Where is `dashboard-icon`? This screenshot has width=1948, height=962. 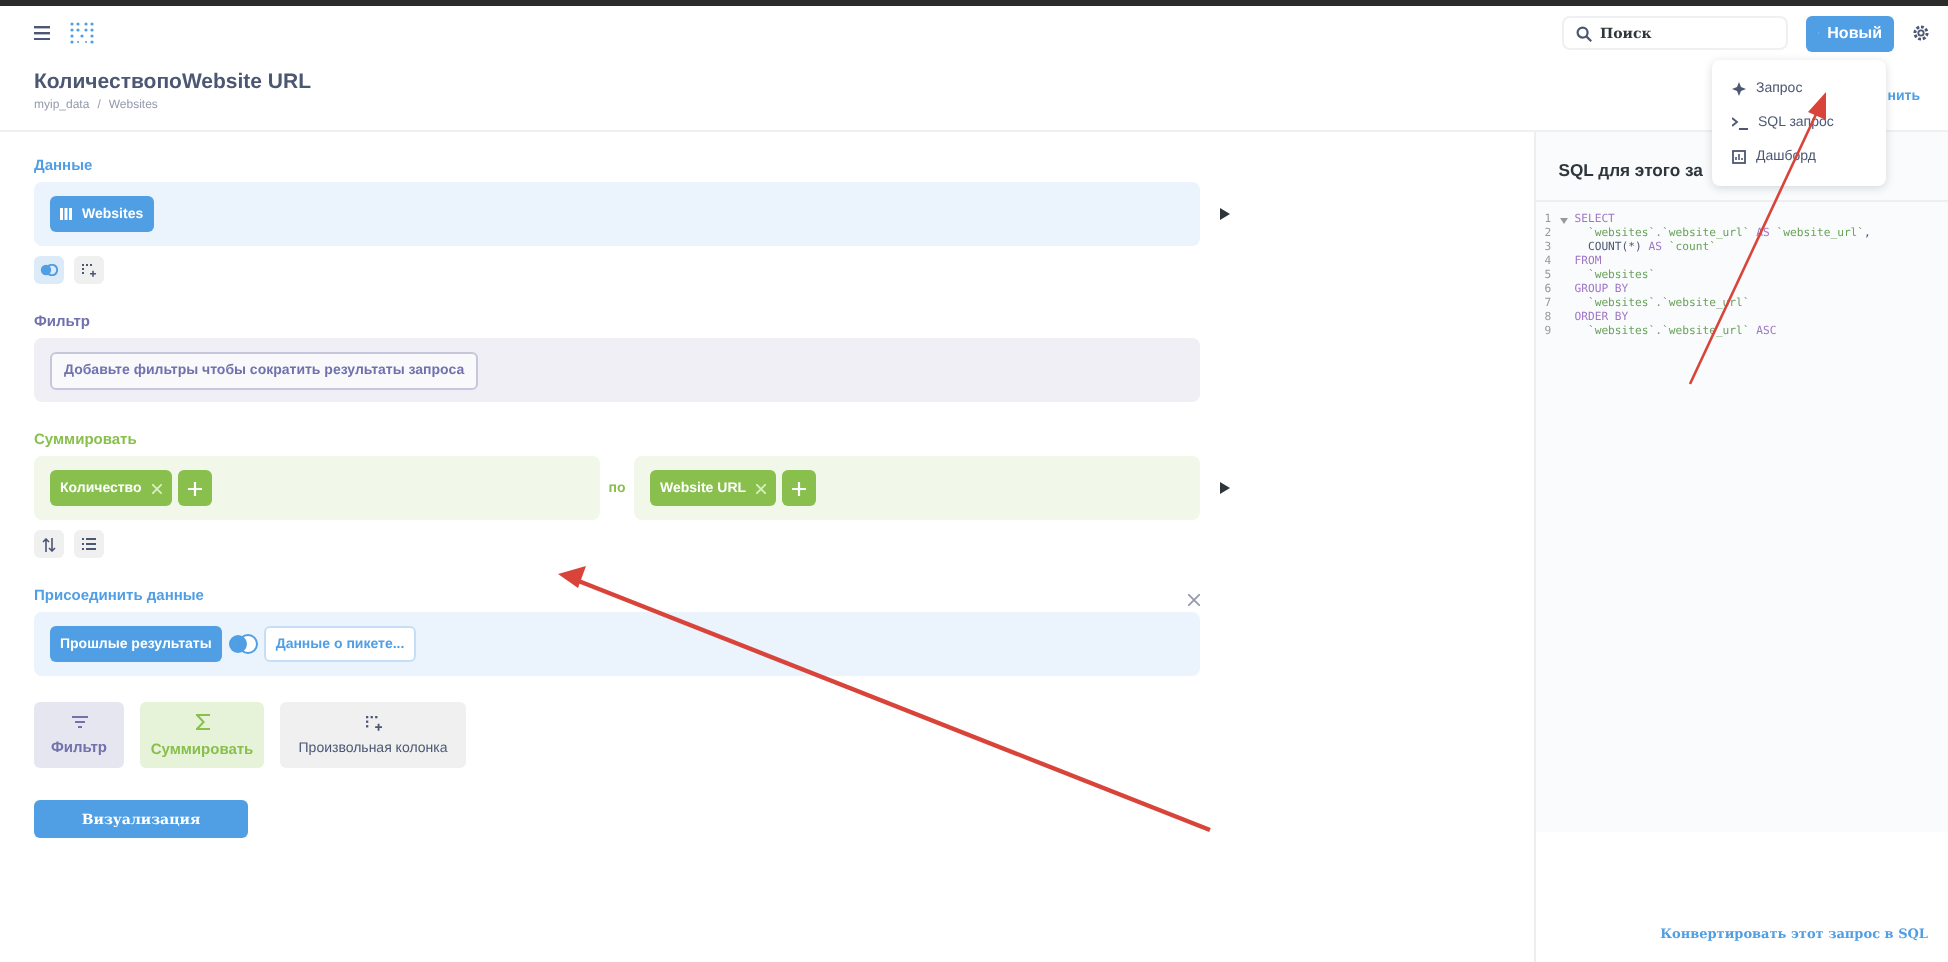
dashboard-icon is located at coordinates (1739, 157).